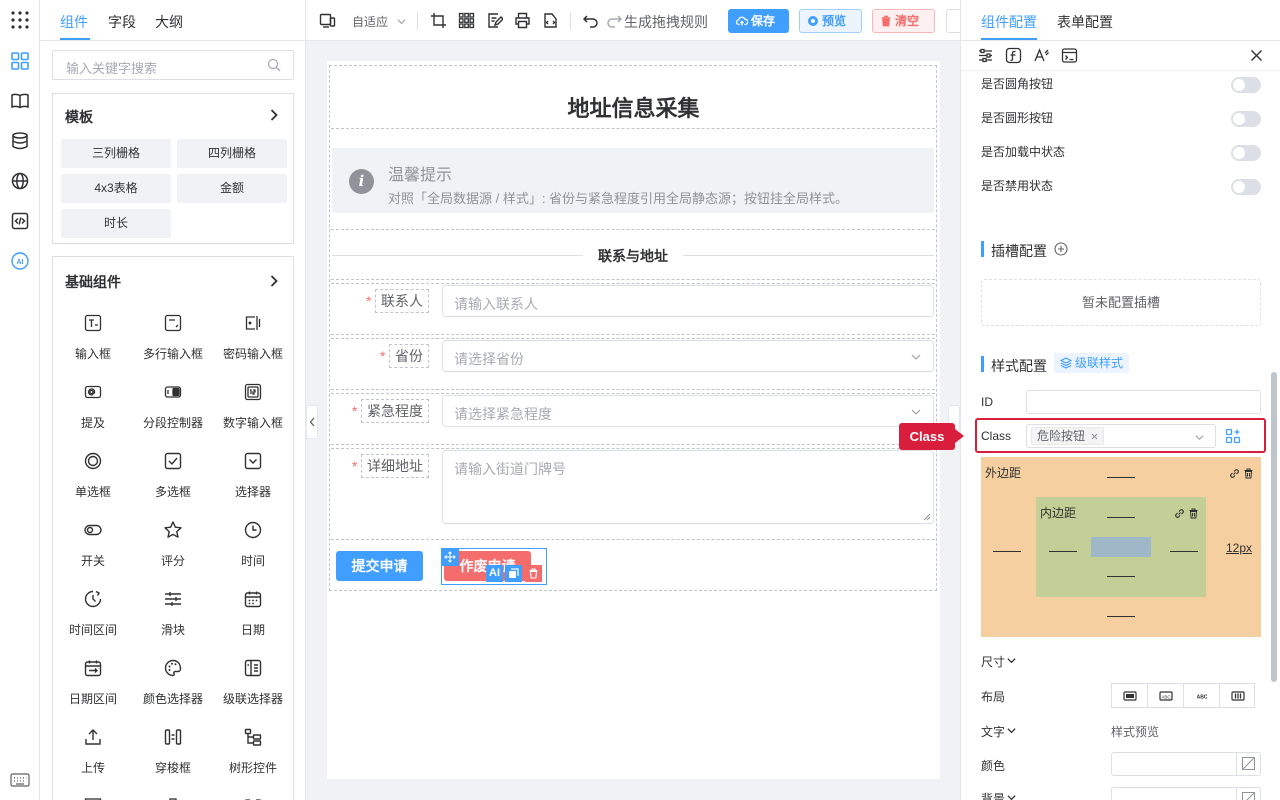 The image size is (1280, 800). What do you see at coordinates (1246, 85) in the screenshot?
I see `round-button-switch` at bounding box center [1246, 85].